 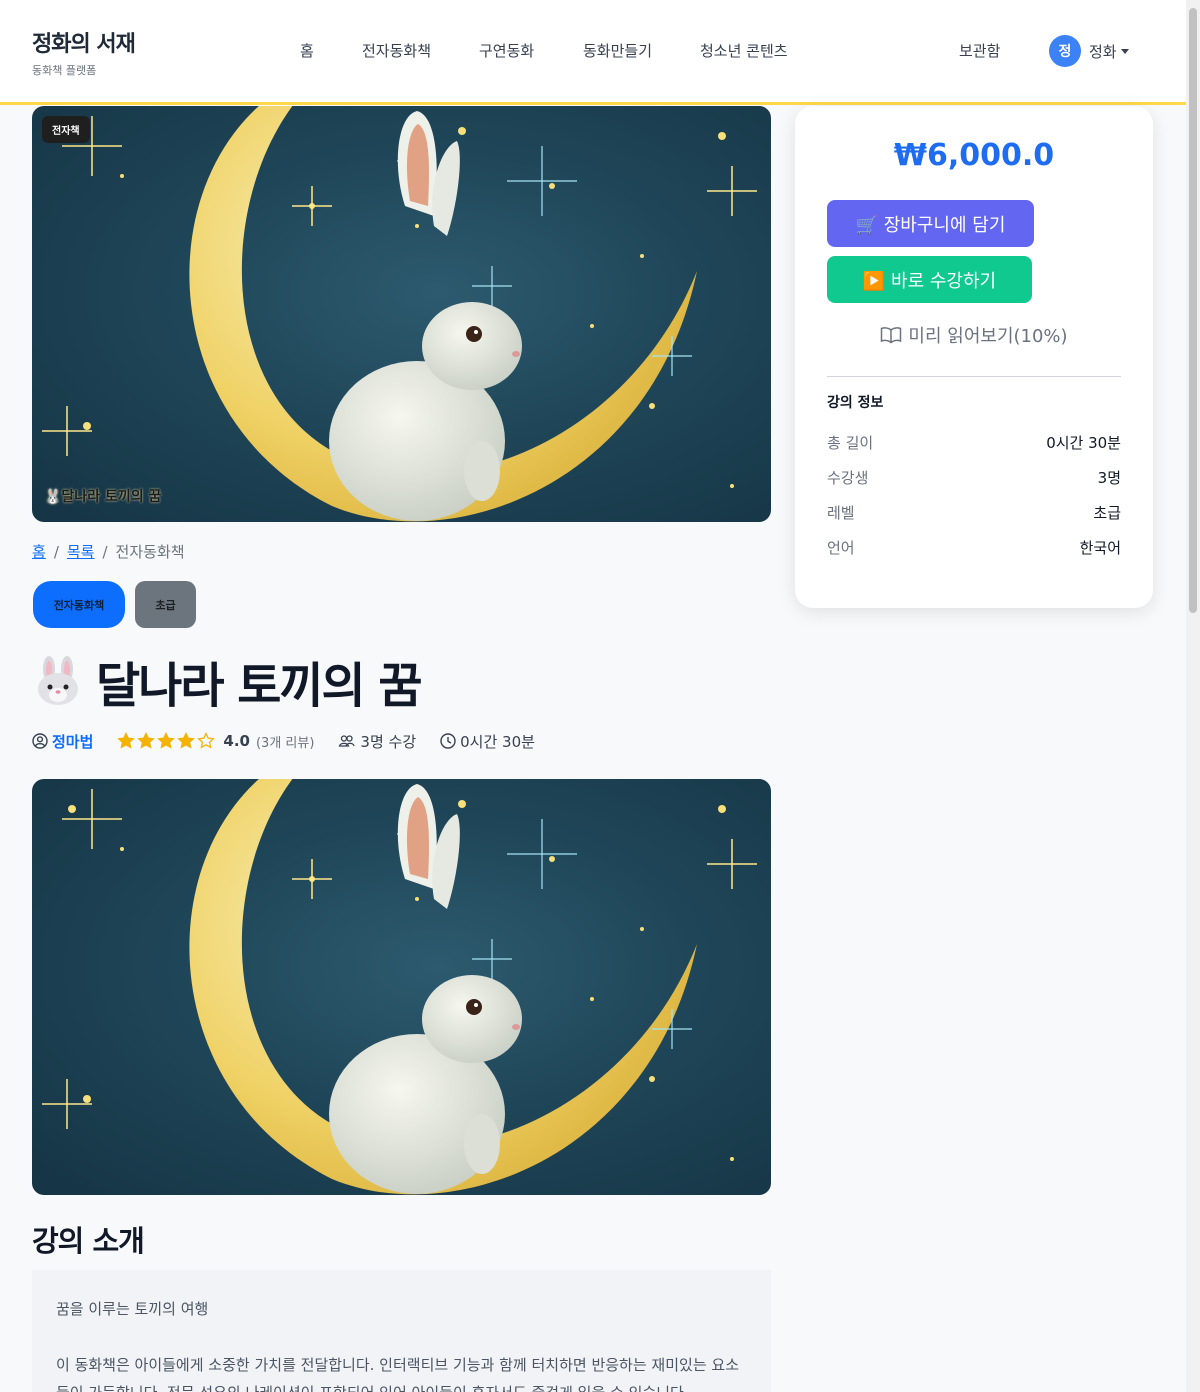 What do you see at coordinates (72, 741) in the screenshot?
I see `author-link: 정마법` at bounding box center [72, 741].